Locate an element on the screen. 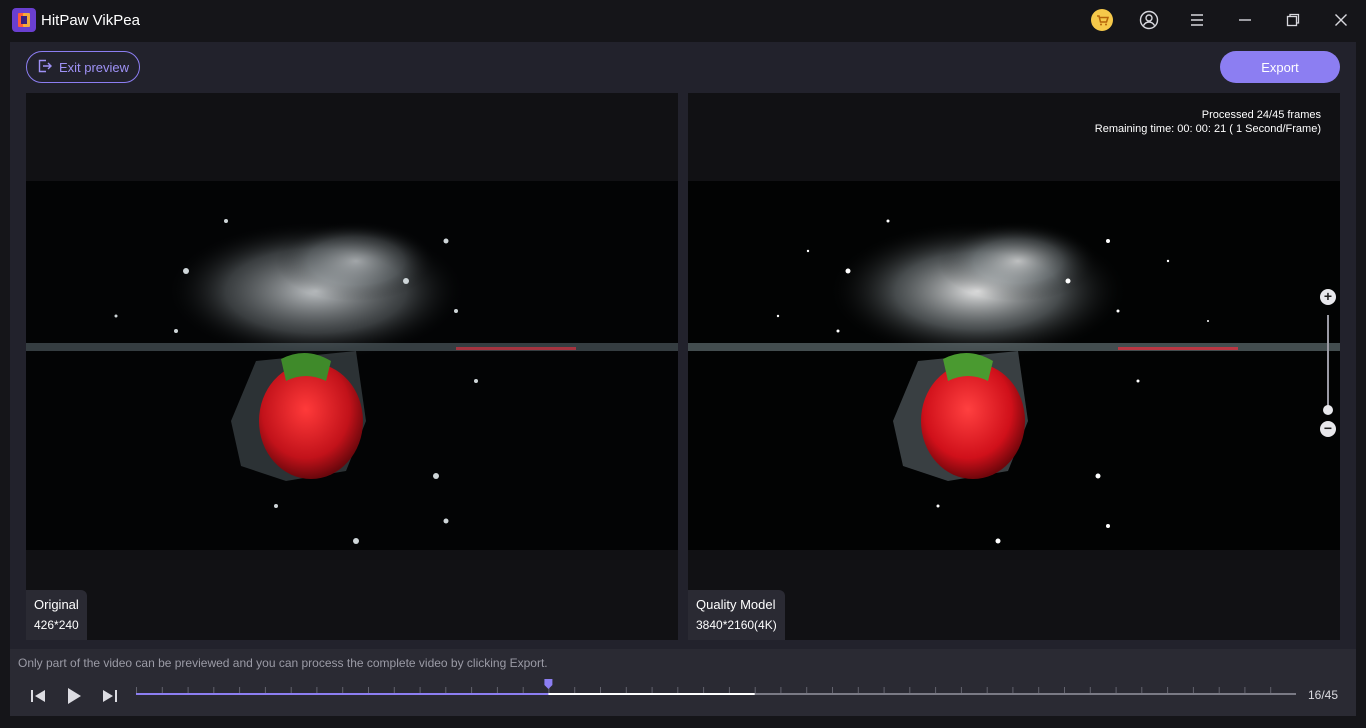 The height and width of the screenshot is (728, 1366). timeline-playhead is located at coordinates (548, 684).